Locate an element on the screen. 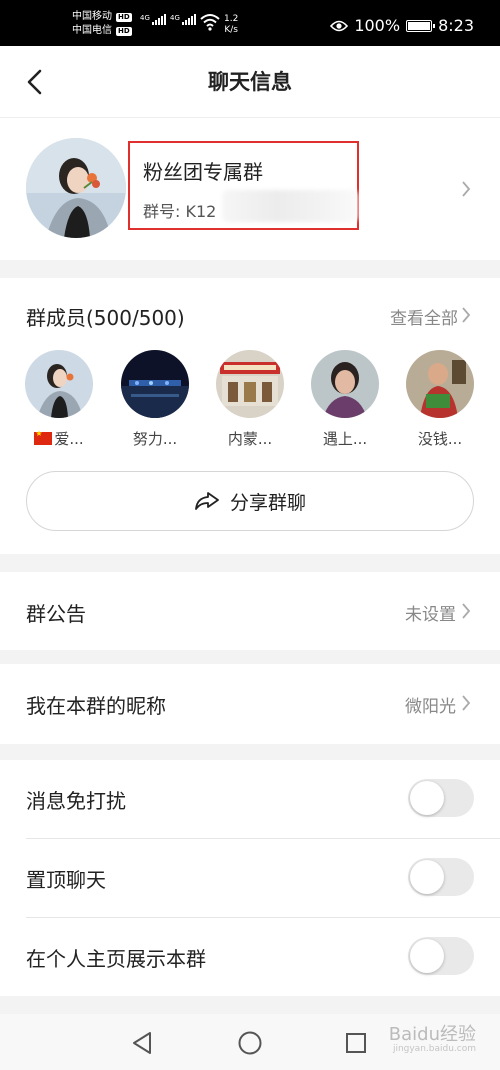 The width and height of the screenshot is (500, 1070). group-info-card: 粉丝团专属群 群号: K12 is located at coordinates (250, 189).